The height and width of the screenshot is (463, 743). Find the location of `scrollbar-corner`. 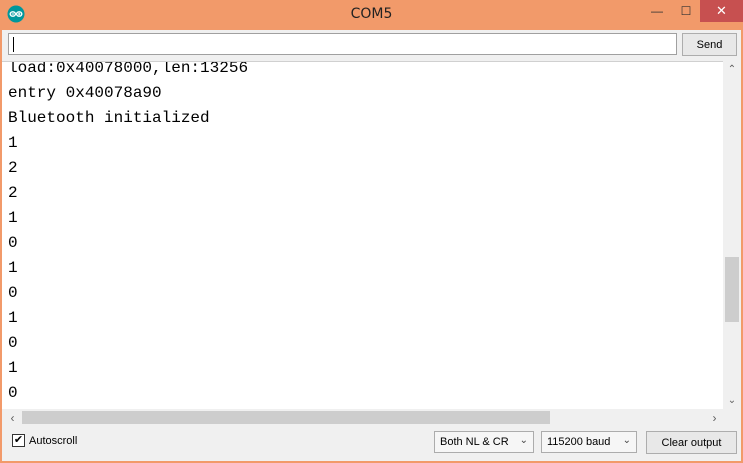

scrollbar-corner is located at coordinates (732, 417).